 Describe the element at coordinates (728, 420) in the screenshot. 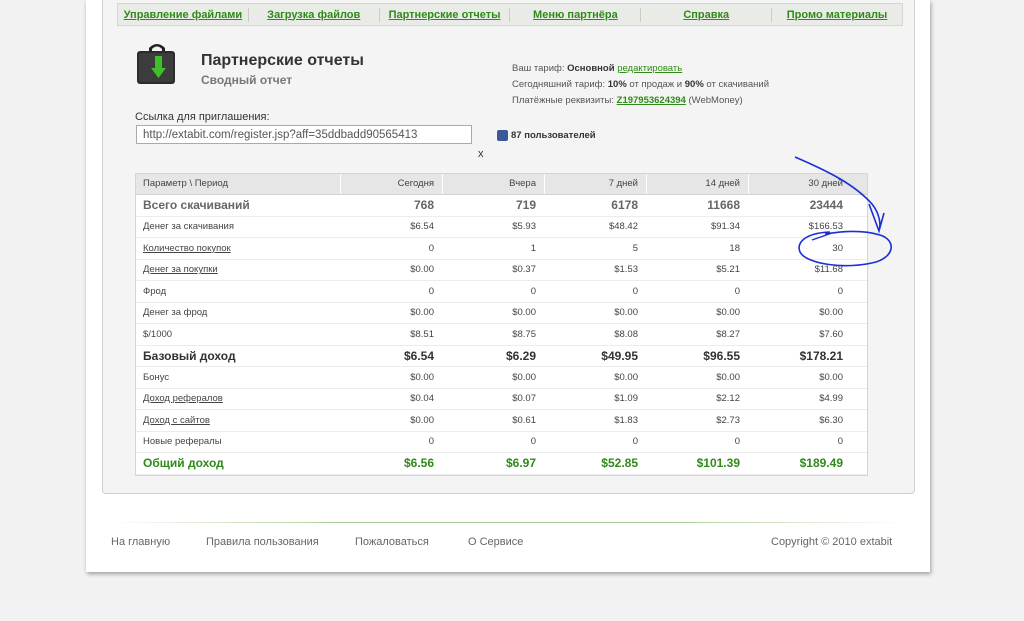

I see `row-value: $2.73` at that location.